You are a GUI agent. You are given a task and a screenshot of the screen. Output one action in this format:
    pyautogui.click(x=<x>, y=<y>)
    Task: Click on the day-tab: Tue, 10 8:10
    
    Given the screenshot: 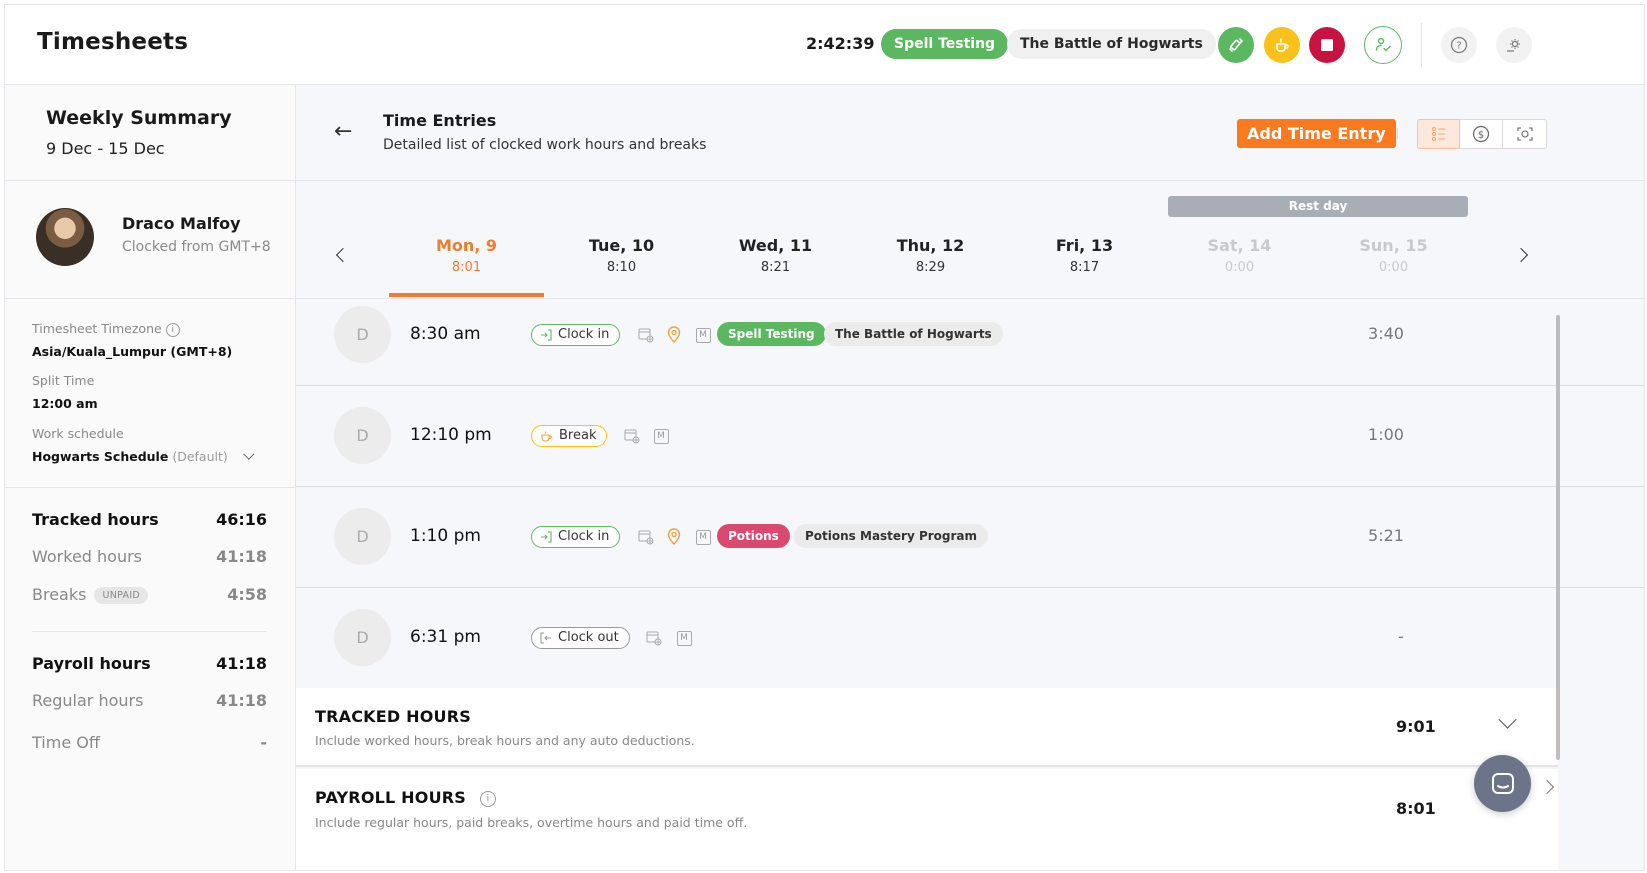 What is the action you would take?
    pyautogui.click(x=621, y=255)
    